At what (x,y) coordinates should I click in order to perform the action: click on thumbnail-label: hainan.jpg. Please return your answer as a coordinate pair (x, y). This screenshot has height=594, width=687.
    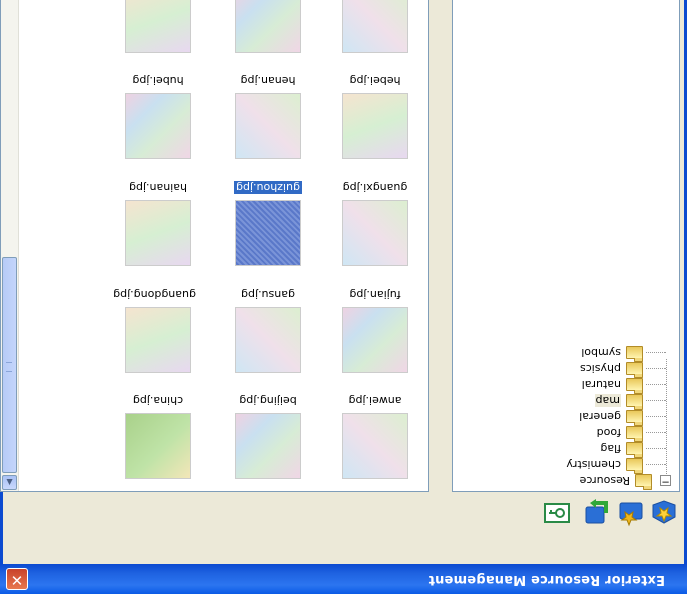
    Looking at the image, I should click on (158, 187).